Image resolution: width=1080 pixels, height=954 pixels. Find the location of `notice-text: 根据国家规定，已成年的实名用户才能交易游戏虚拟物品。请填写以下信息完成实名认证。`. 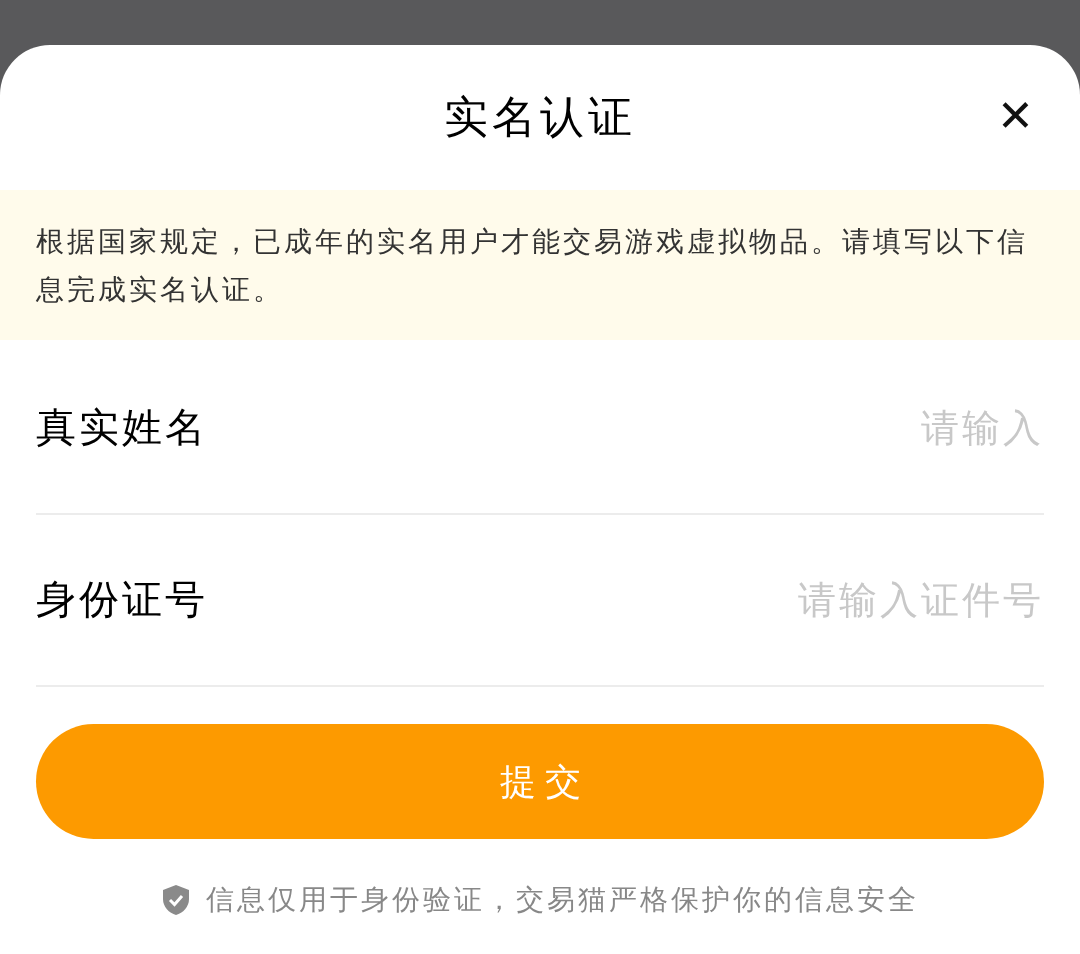

notice-text: 根据国家规定，已成年的实名用户才能交易游戏虚拟物品。请填写以下信息完成实名认证。 is located at coordinates (532, 266).